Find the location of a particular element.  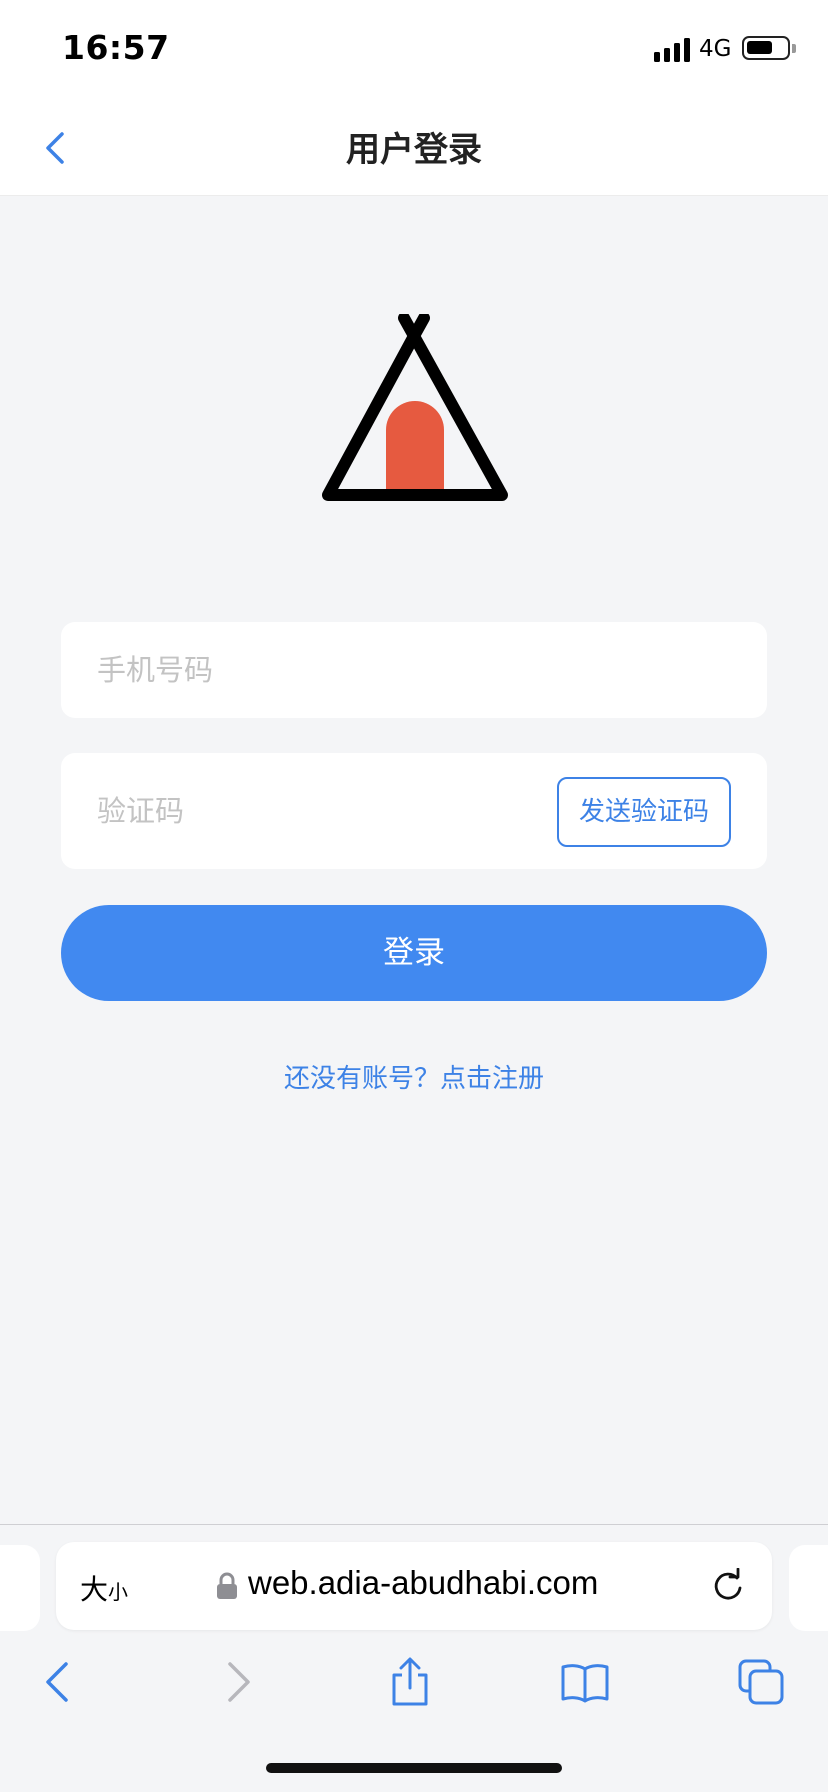

text-size-button: 大小 is located at coordinates (104, 1588).